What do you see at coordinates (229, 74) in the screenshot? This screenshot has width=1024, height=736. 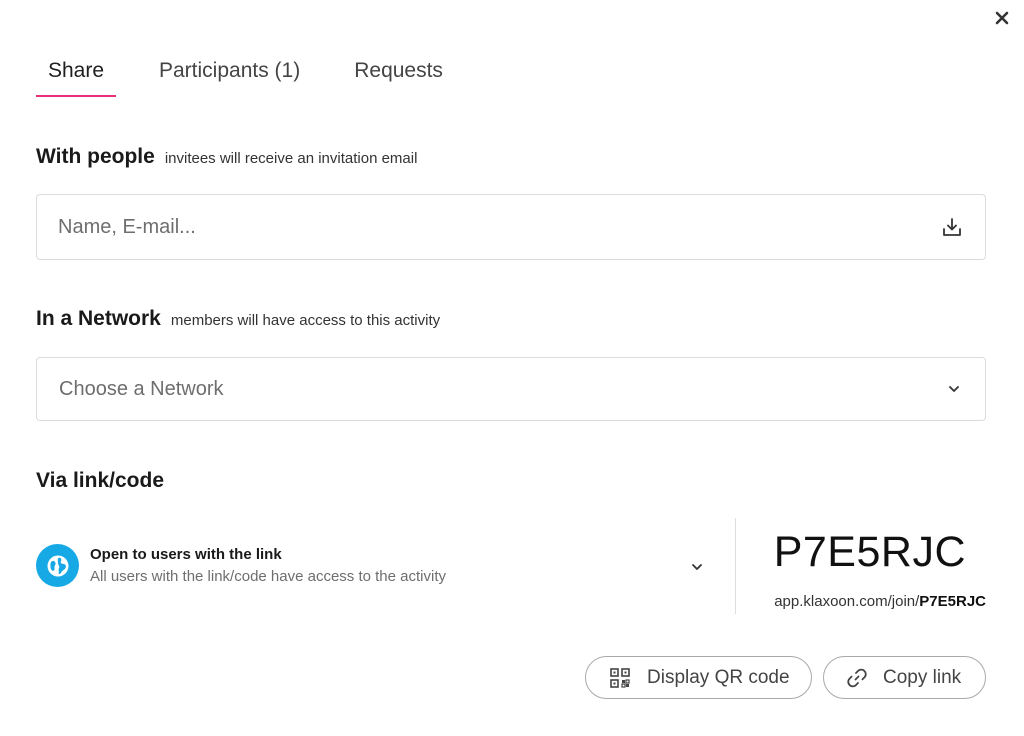 I see `tab-participants: Participants (1)` at bounding box center [229, 74].